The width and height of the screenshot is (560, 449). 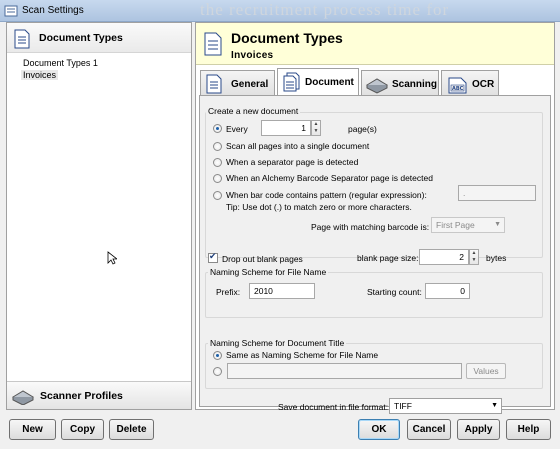 What do you see at coordinates (325, 9) in the screenshot?
I see `background-window-text: the recruitment process time for` at bounding box center [325, 9].